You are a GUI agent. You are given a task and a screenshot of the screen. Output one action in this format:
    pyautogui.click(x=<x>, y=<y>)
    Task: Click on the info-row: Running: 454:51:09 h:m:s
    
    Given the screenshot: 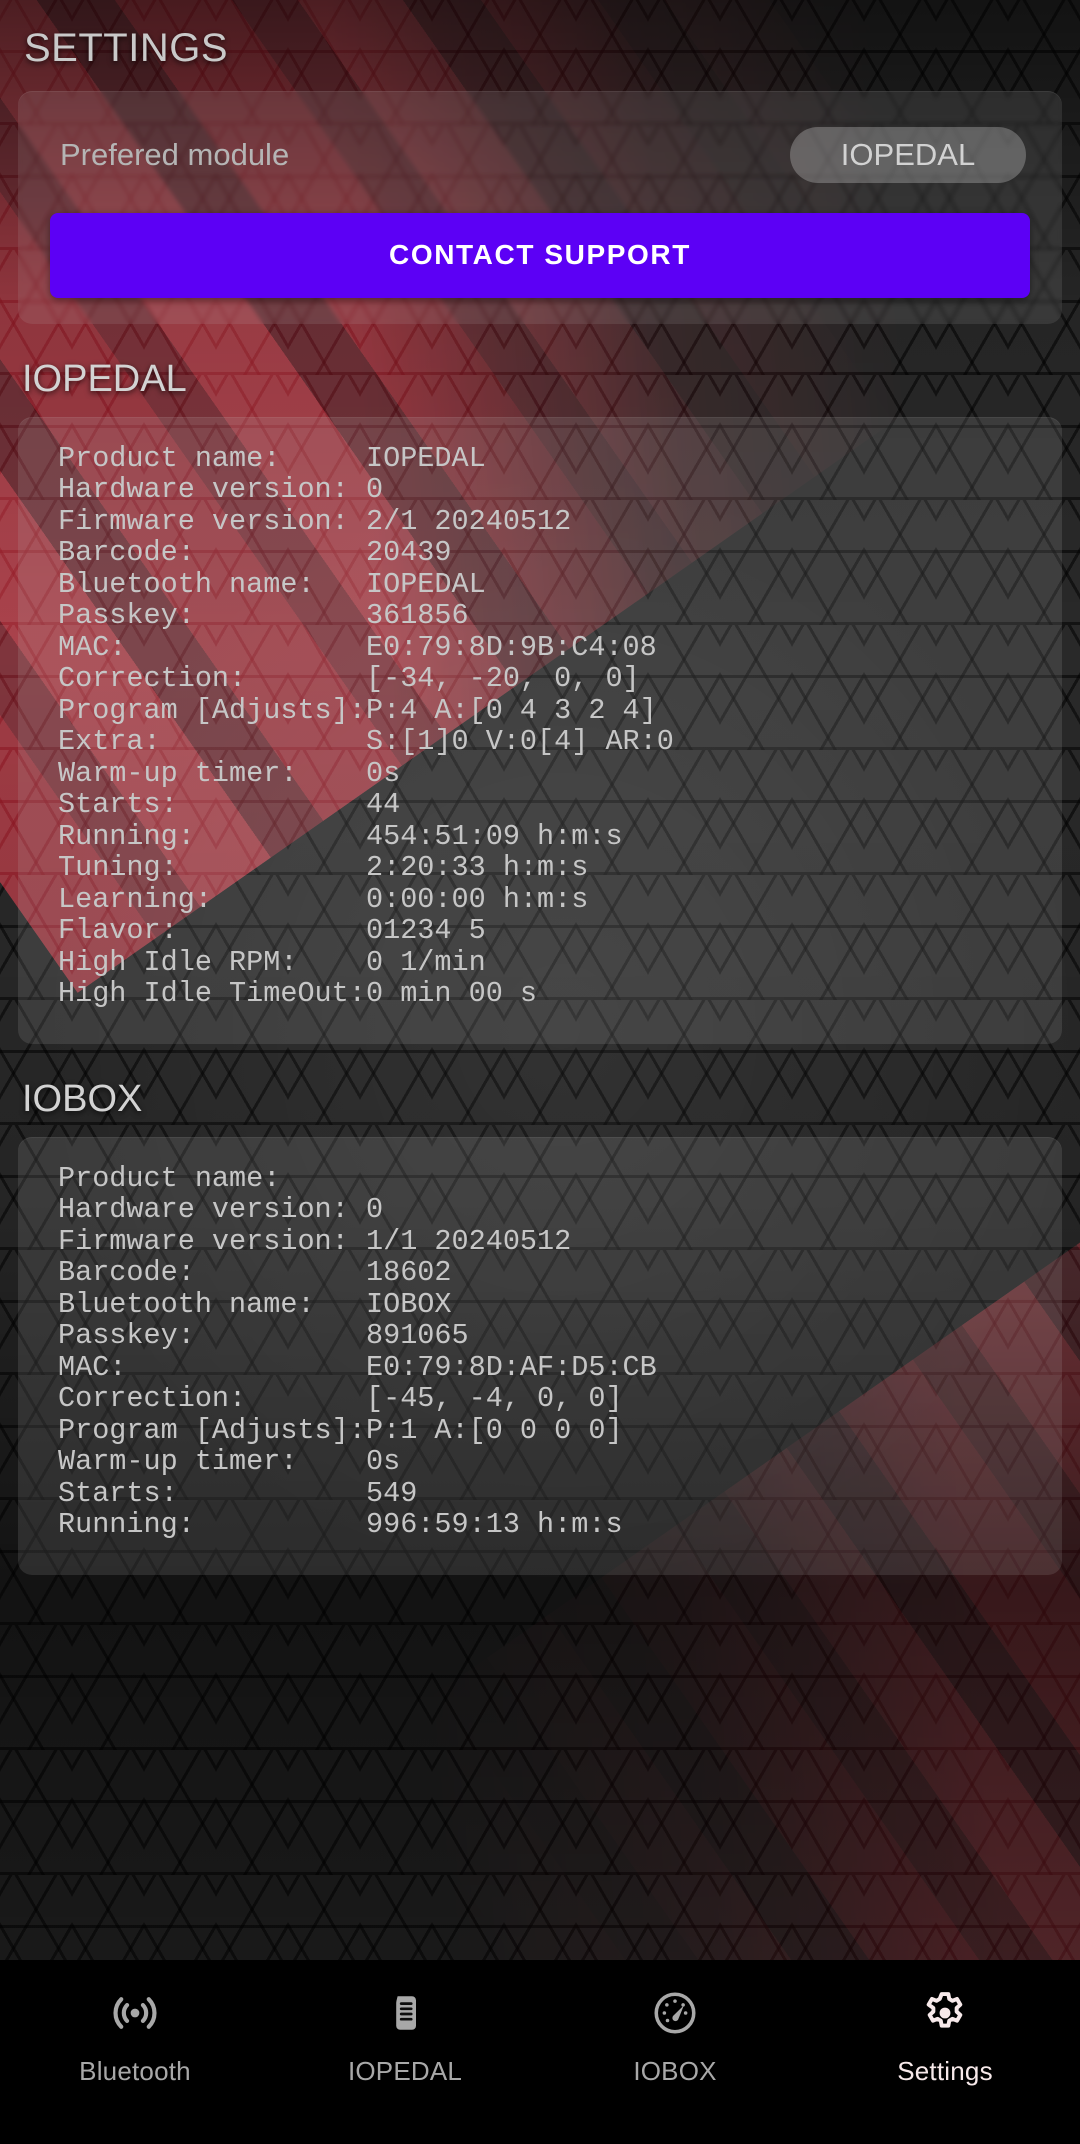 What is the action you would take?
    pyautogui.click(x=560, y=837)
    